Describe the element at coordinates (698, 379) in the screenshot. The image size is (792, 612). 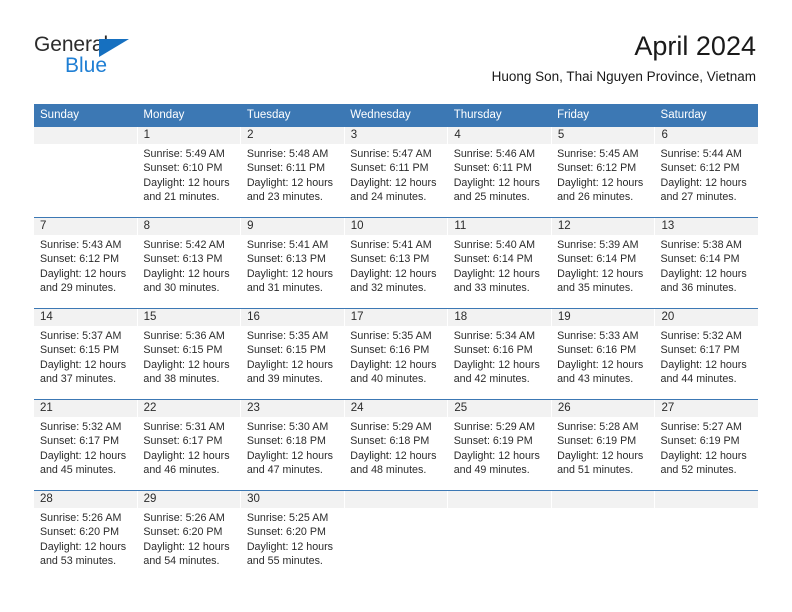
I see `daylight-text-2: and 44 minutes.` at that location.